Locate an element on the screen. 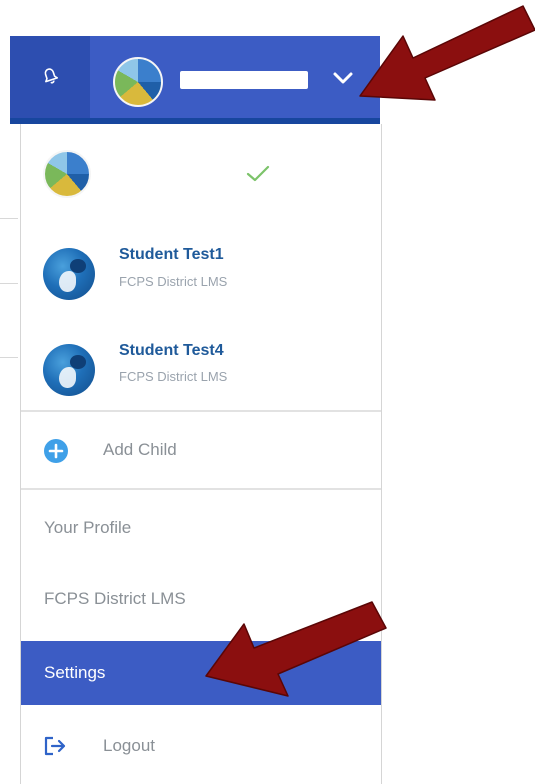  check-icon is located at coordinates (258, 176).